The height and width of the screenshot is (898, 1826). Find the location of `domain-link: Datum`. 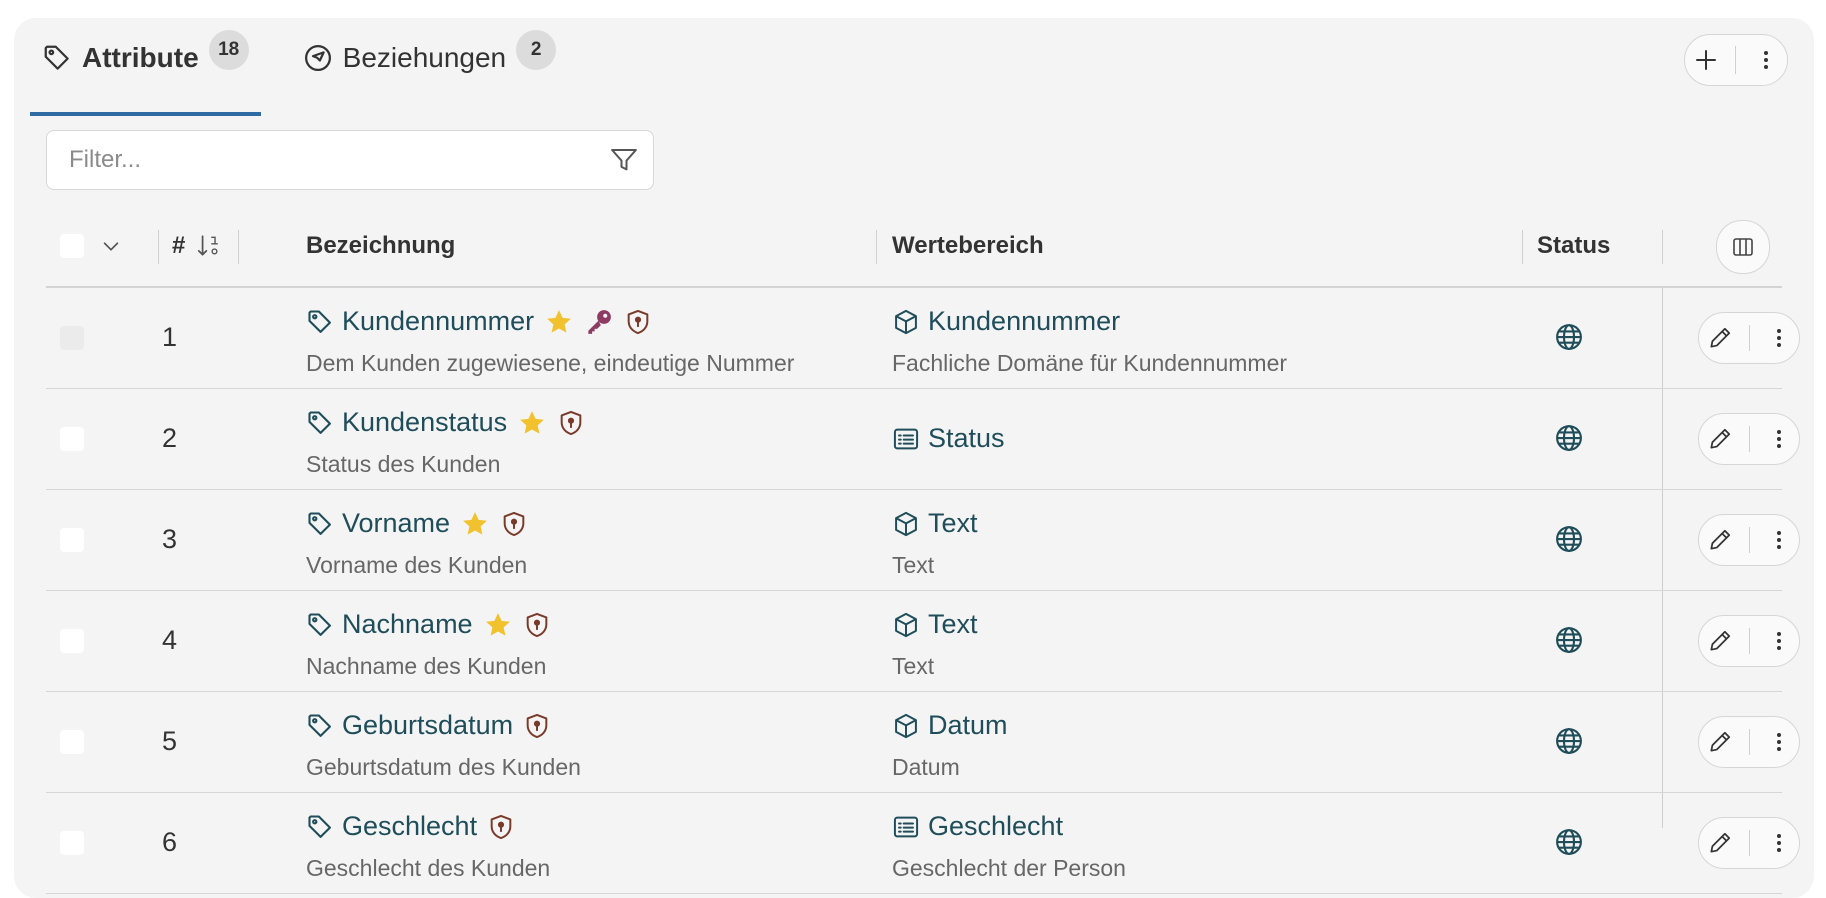

domain-link: Datum is located at coordinates (950, 725).